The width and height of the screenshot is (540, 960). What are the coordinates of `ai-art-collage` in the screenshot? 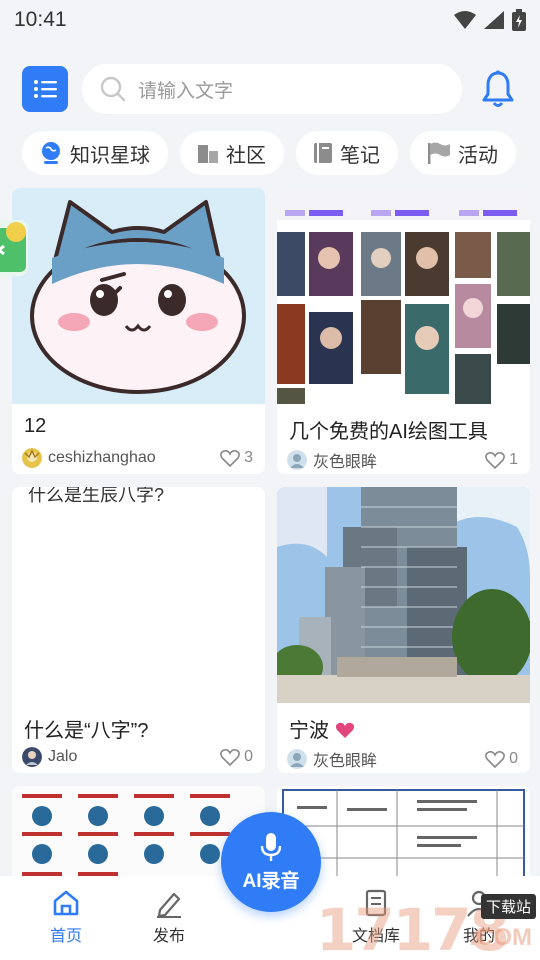 It's located at (403, 296).